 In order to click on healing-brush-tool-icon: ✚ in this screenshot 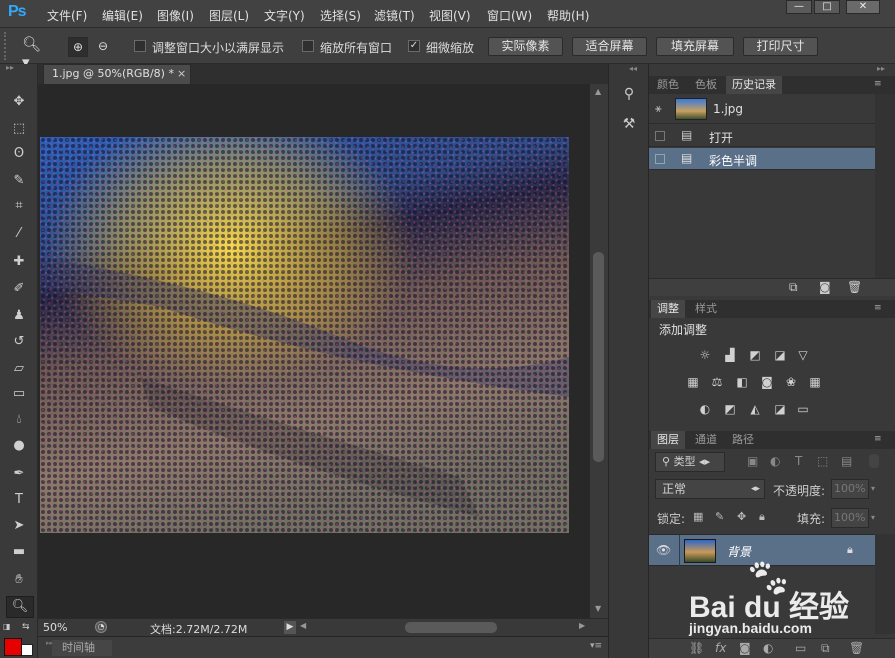, I will do `click(19, 262)`.